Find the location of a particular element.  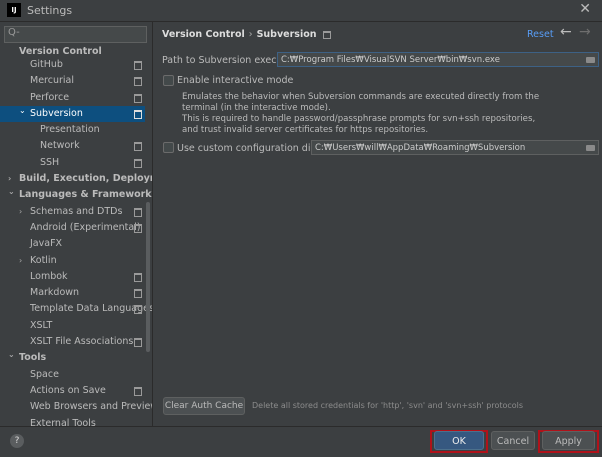

arrow-left-icon: ← is located at coordinates (566, 32).